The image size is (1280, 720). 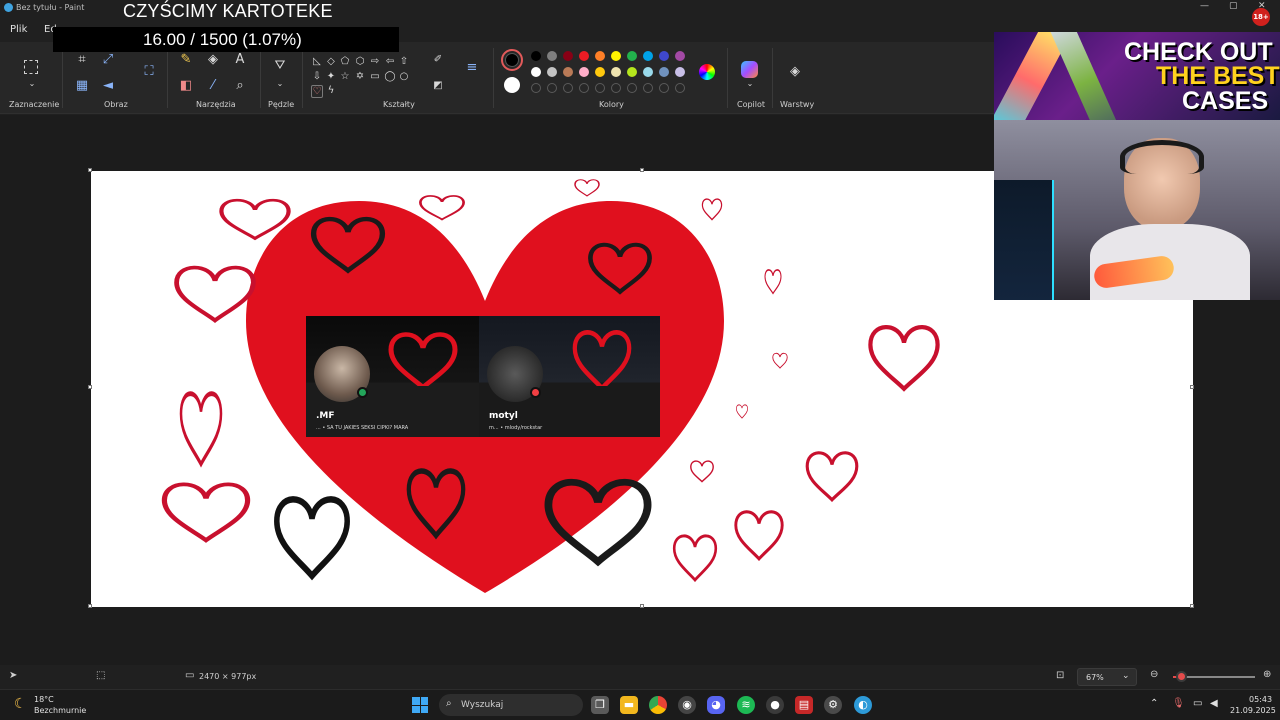 What do you see at coordinates (629, 705) in the screenshot?
I see `file-explorer-icon: ▬` at bounding box center [629, 705].